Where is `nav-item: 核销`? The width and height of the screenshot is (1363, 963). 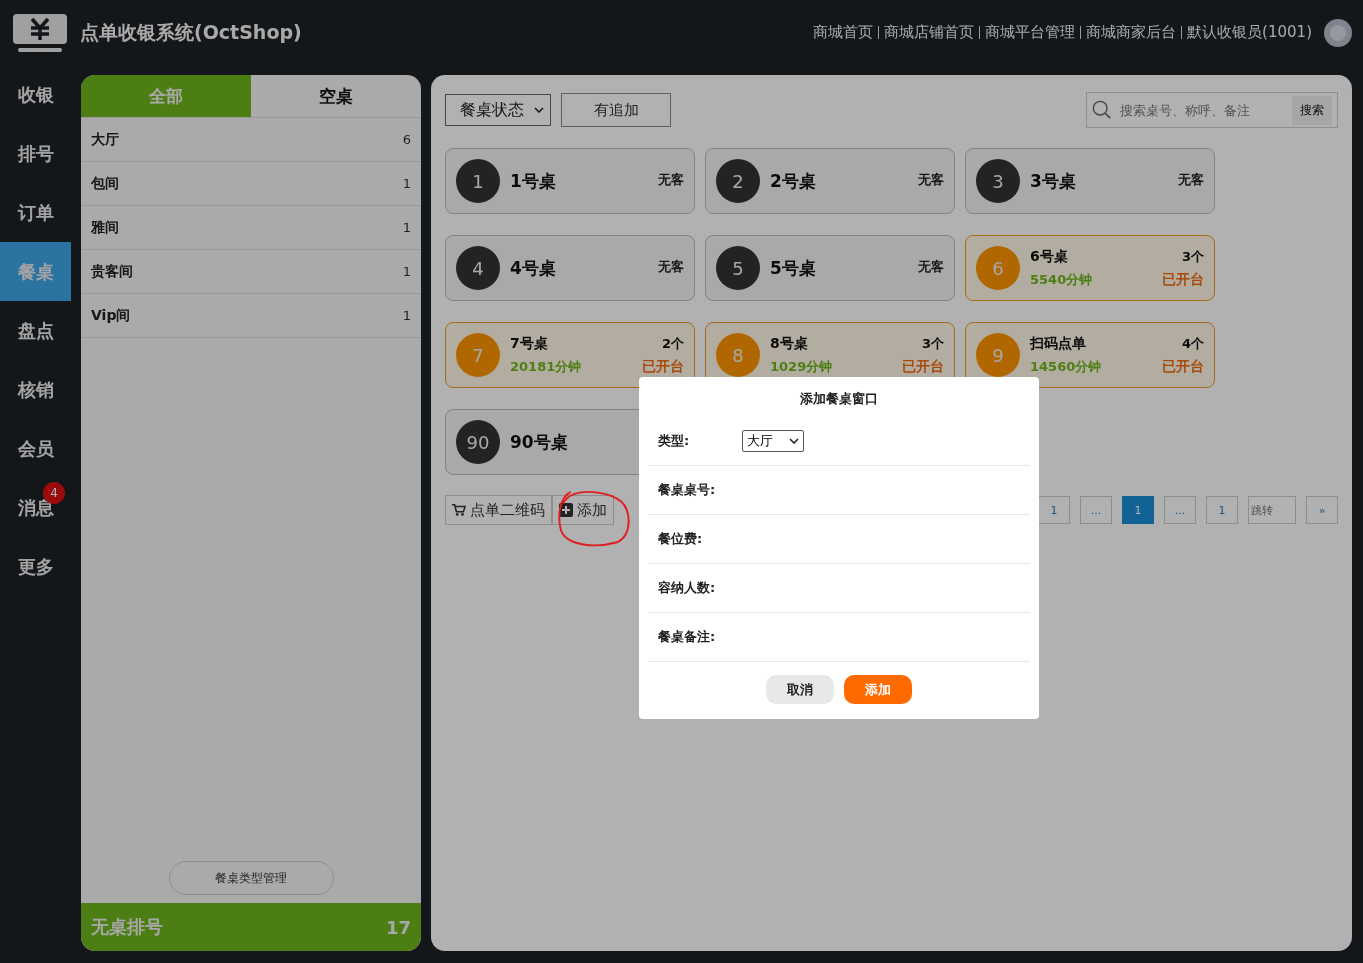
nav-item: 核销 is located at coordinates (35, 389).